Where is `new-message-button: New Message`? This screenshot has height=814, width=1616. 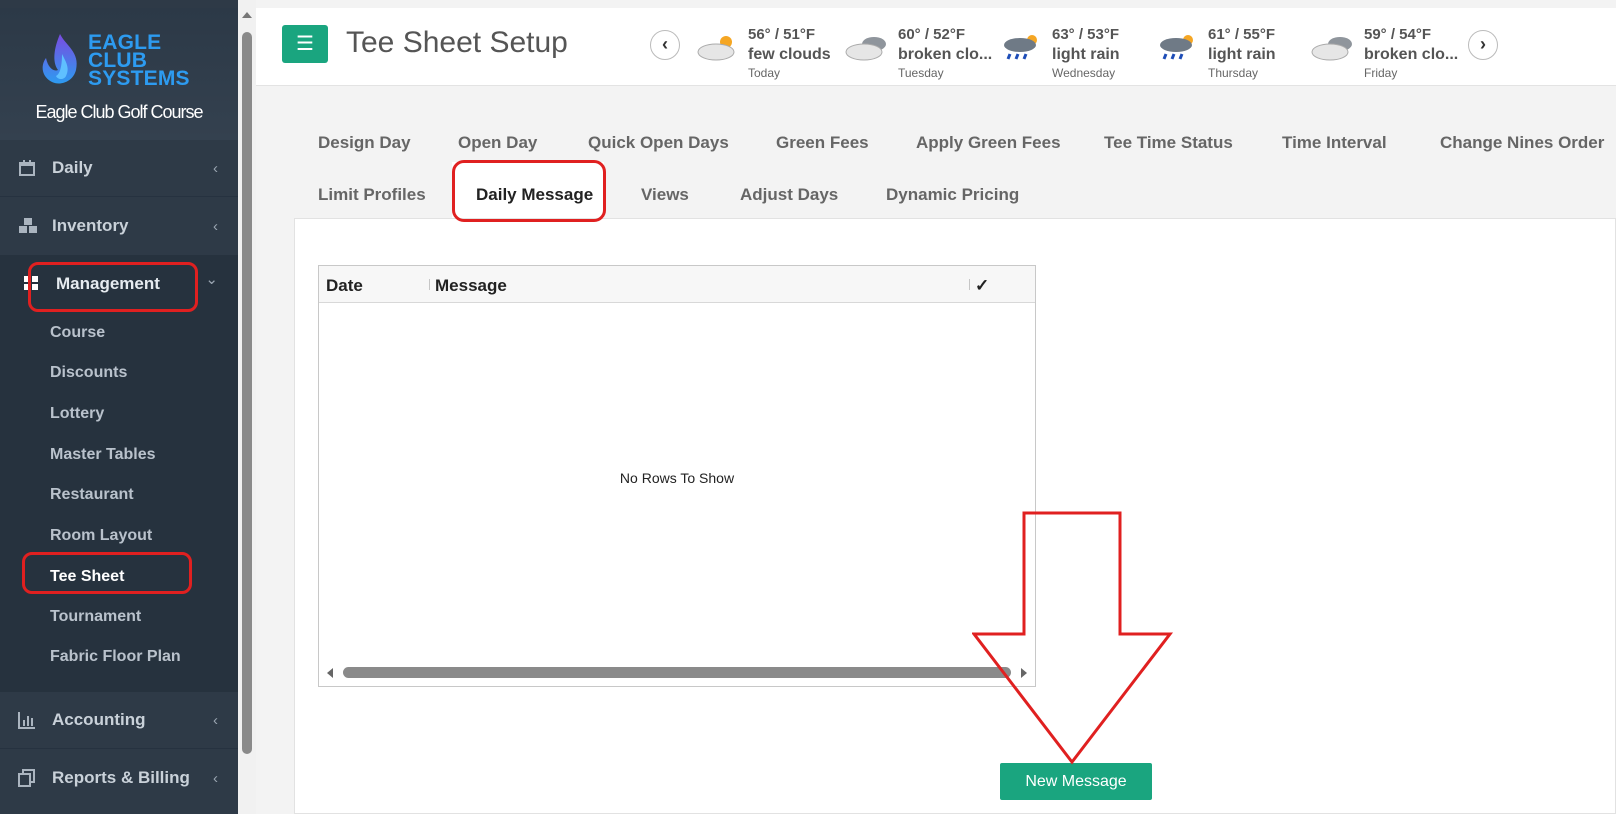 new-message-button: New Message is located at coordinates (1076, 781).